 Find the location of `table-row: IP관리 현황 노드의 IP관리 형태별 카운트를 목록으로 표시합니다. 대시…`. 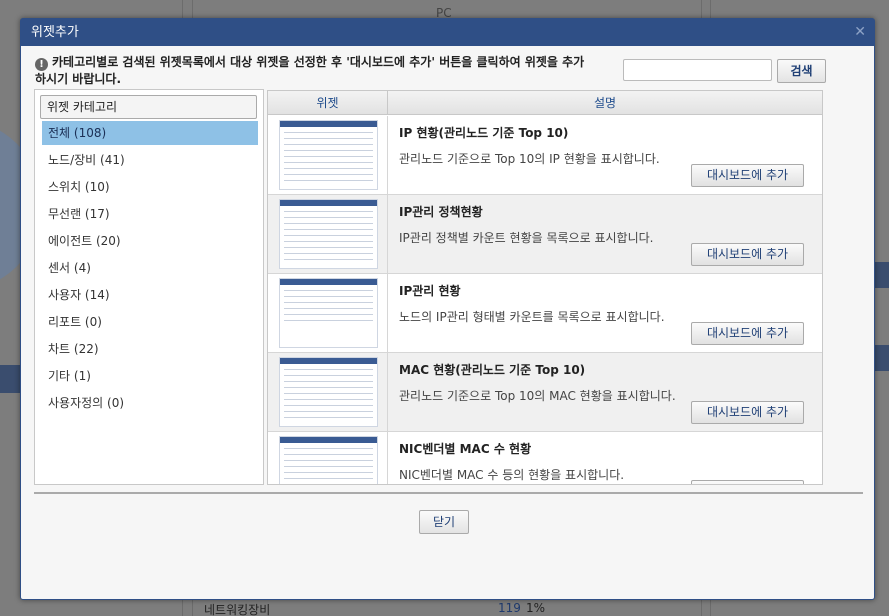

table-row: IP관리 현황 노드의 IP관리 형태별 카운트를 목록으로 표시합니다. 대시… is located at coordinates (545, 313).